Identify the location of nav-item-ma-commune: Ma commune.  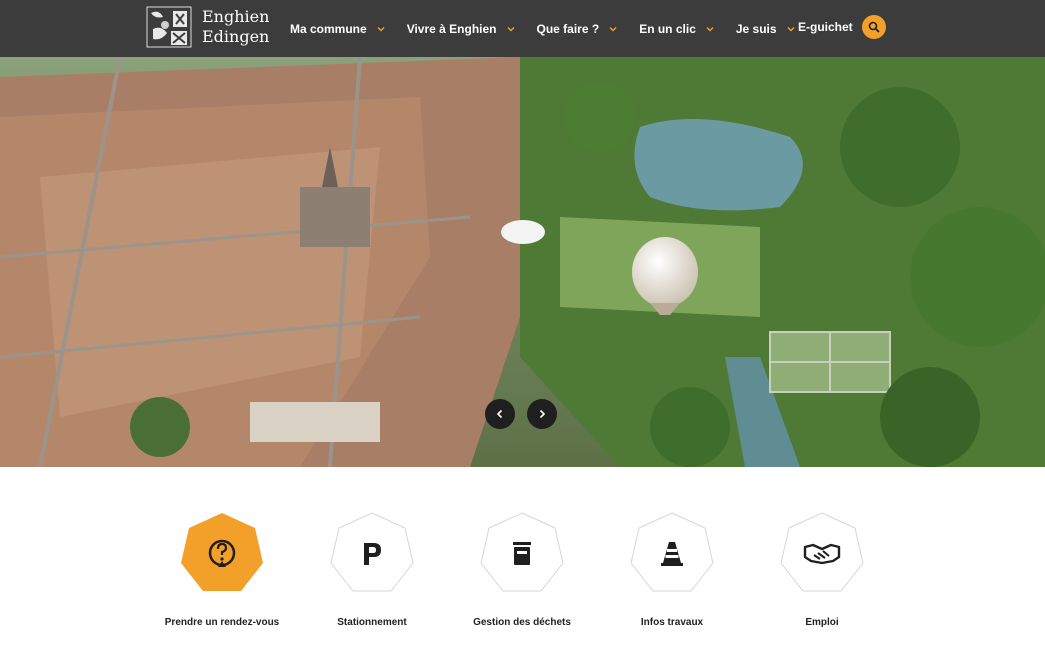
(337, 29).